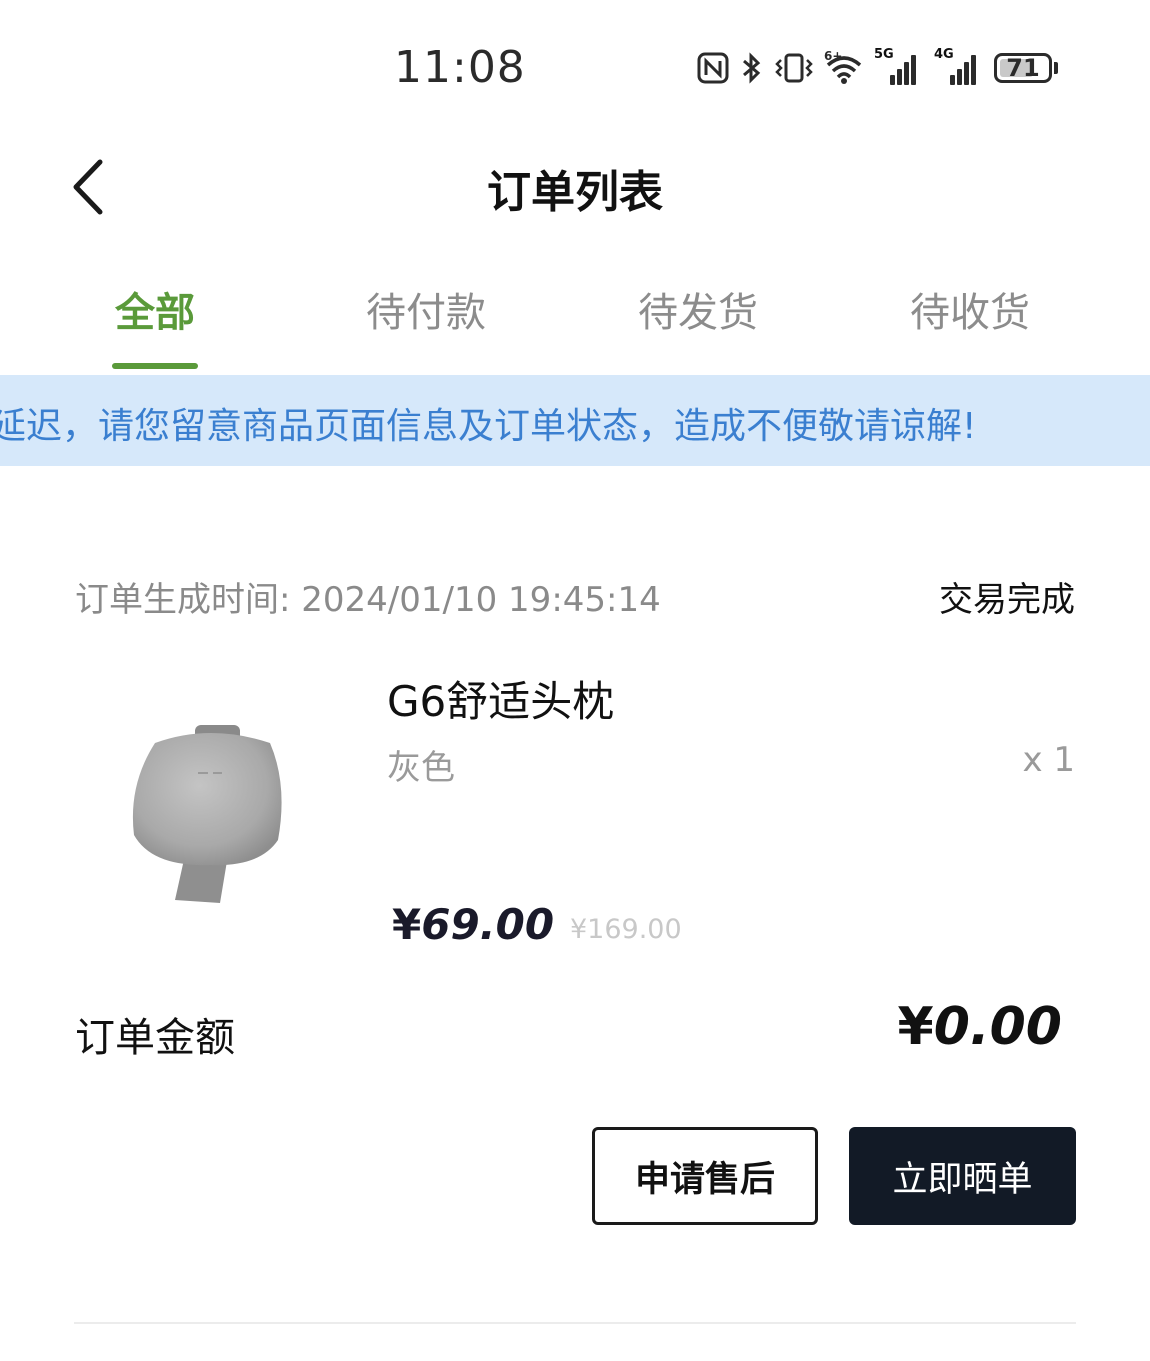 The width and height of the screenshot is (1150, 1361). I want to click on notice-text: 延迟，请您留意商品页面信息及订单状态，造成不便敬请谅解!, so click(488, 426).